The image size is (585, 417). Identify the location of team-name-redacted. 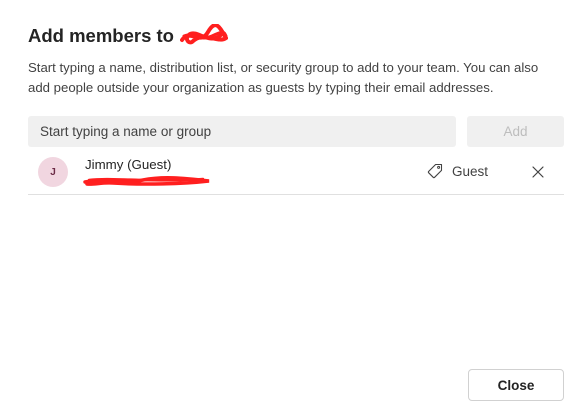
(203, 36).